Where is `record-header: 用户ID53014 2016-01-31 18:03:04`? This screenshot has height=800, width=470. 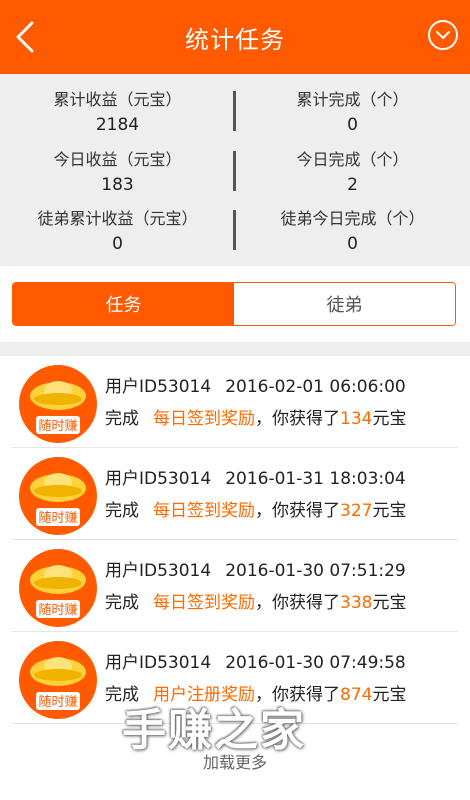 record-header: 用户ID53014 2016-01-31 18:03:04 is located at coordinates (255, 476).